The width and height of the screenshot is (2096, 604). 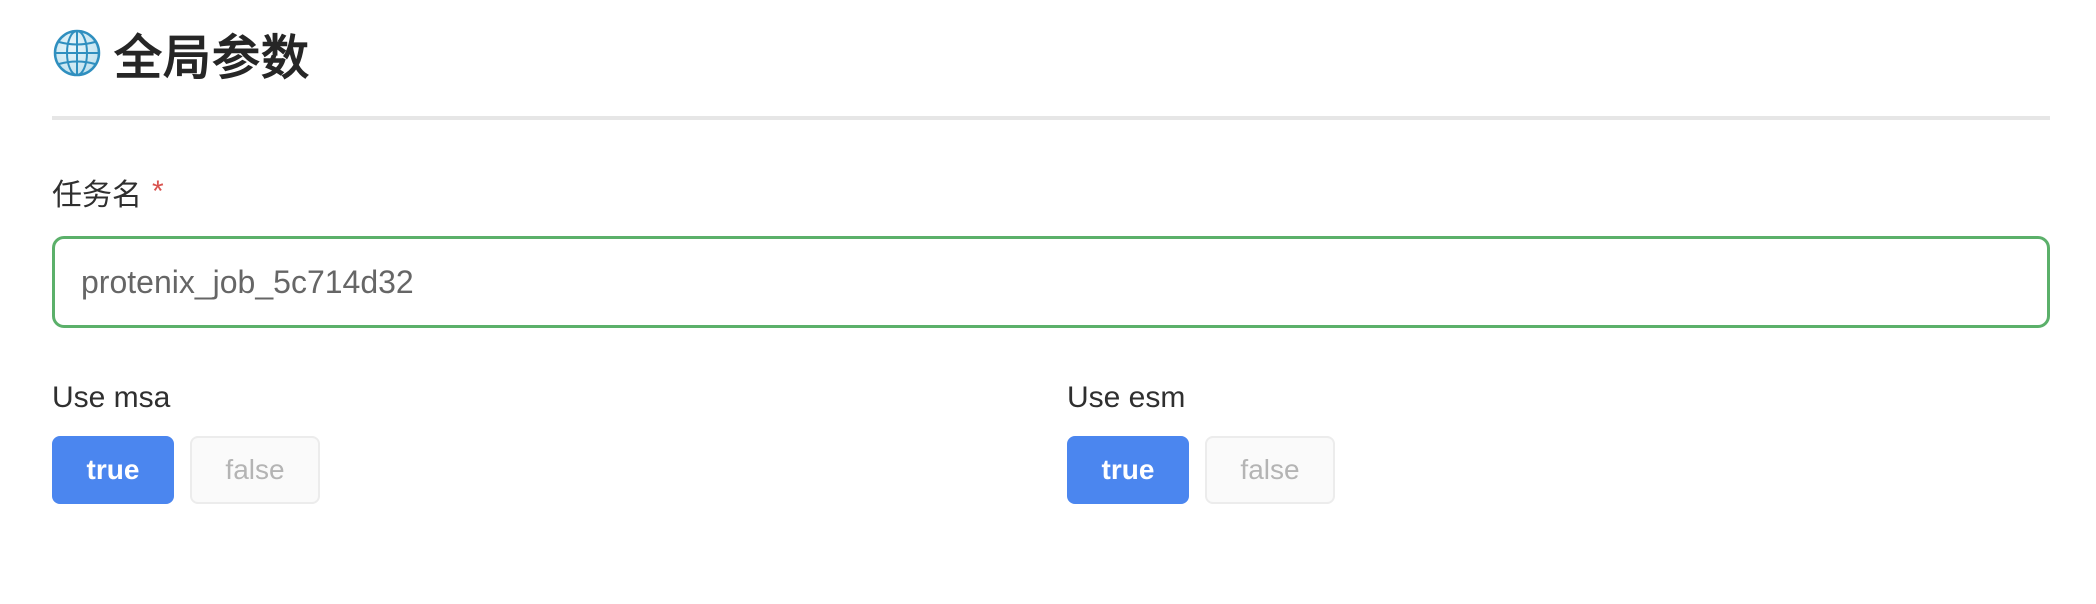 What do you see at coordinates (255, 470) in the screenshot?
I see `use-msa-false-button: false` at bounding box center [255, 470].